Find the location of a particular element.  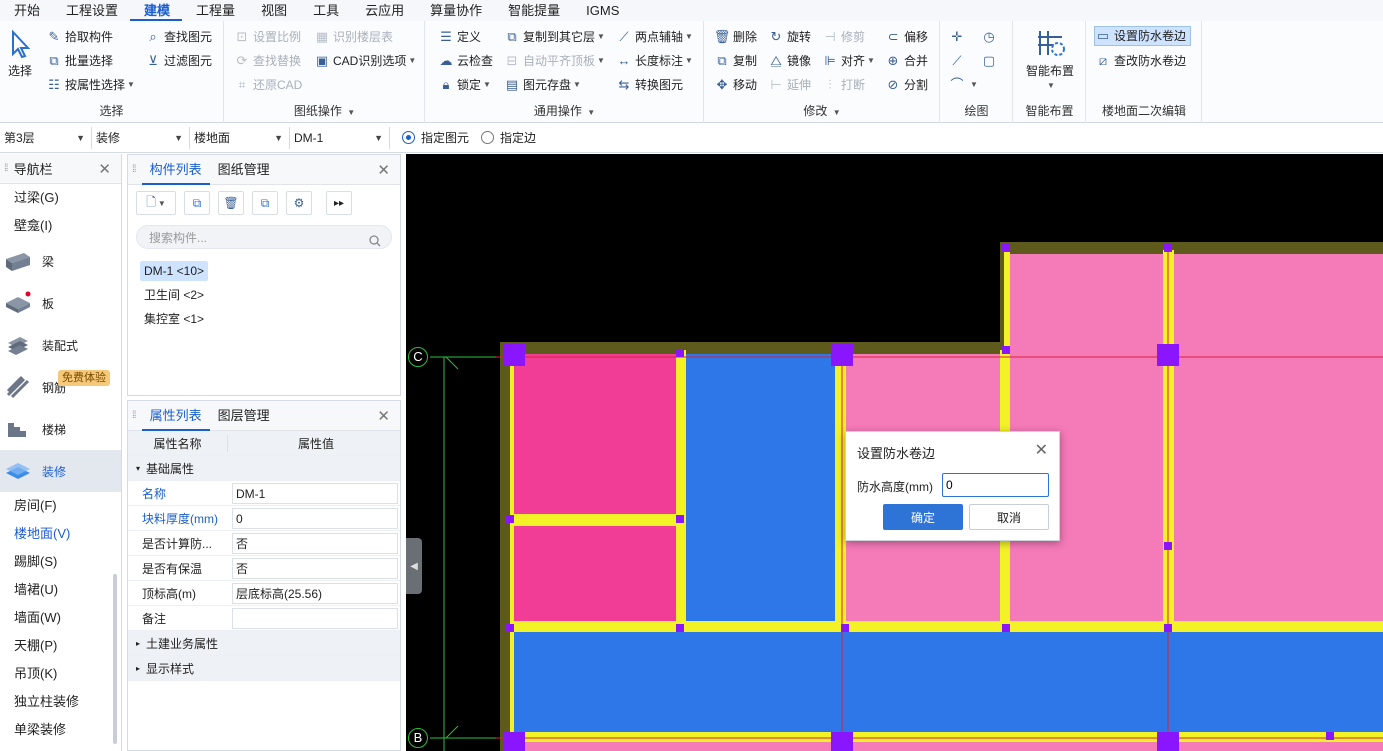

component-select: DM-1 ▼ is located at coordinates (340, 137).